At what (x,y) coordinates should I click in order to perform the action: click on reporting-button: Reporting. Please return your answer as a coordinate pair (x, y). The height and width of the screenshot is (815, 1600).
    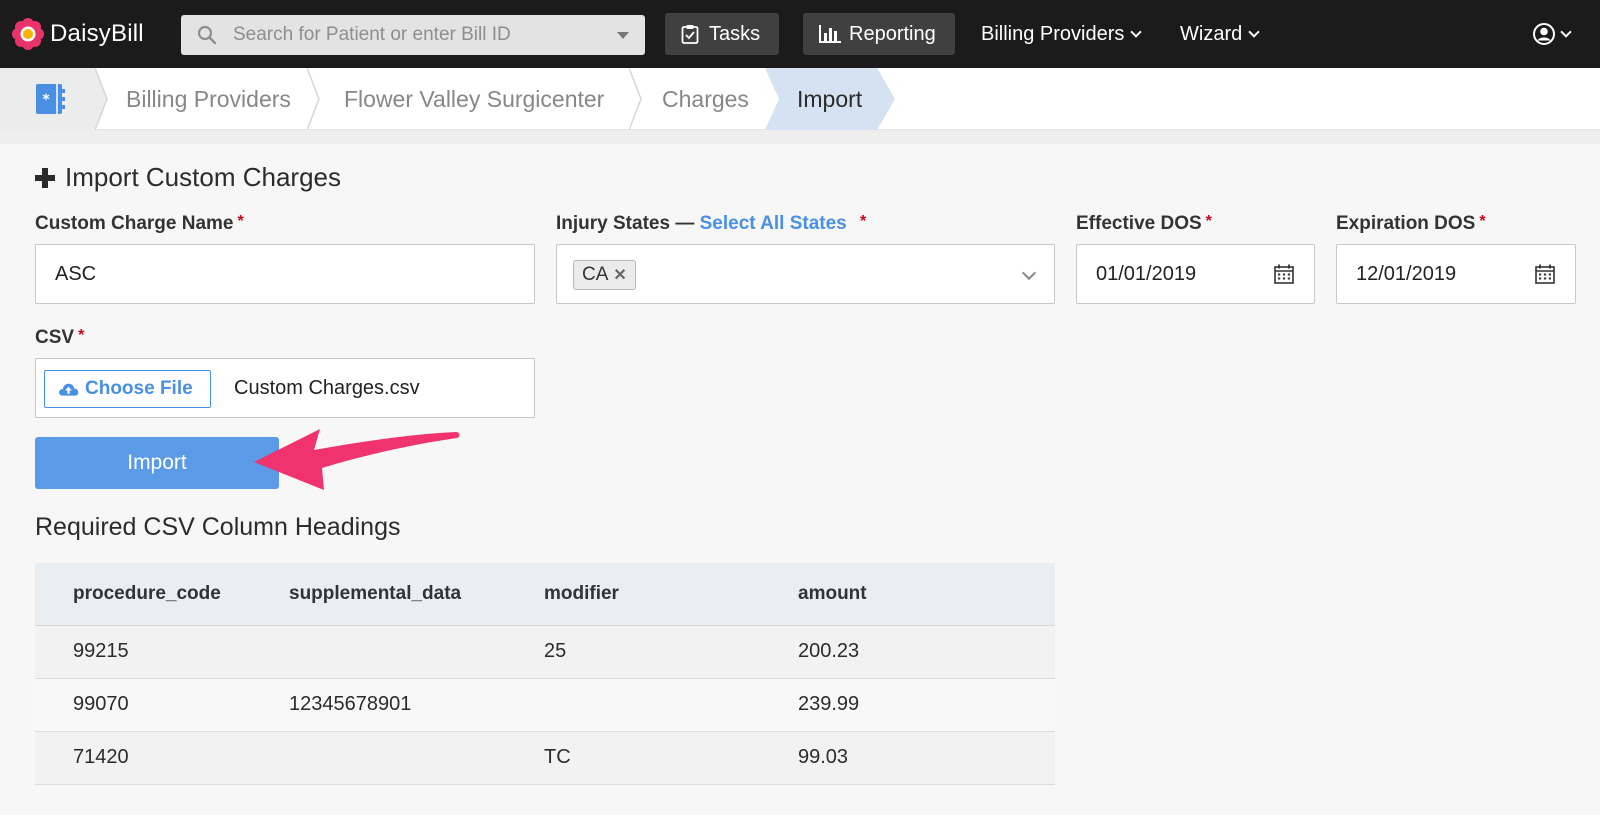
    Looking at the image, I should click on (879, 34).